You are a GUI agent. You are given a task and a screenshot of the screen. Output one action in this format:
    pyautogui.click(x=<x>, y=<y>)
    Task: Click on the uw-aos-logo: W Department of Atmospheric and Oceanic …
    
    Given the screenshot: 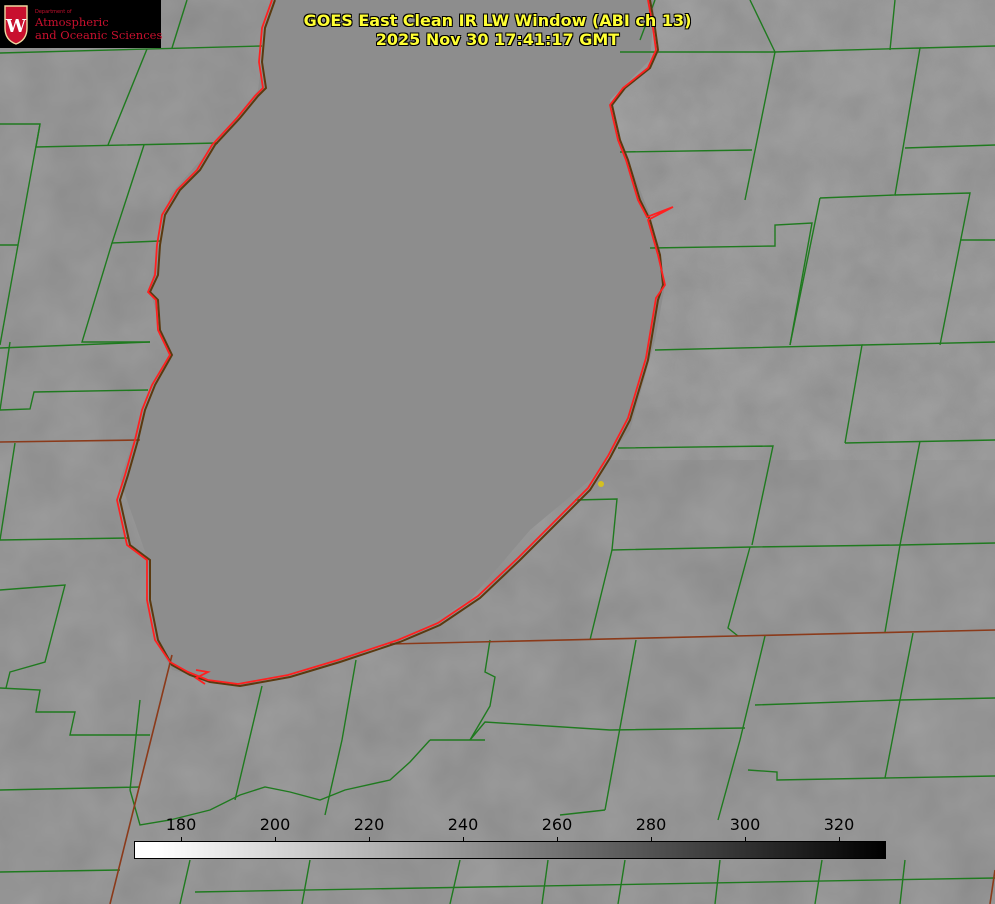 What is the action you would take?
    pyautogui.click(x=81, y=24)
    